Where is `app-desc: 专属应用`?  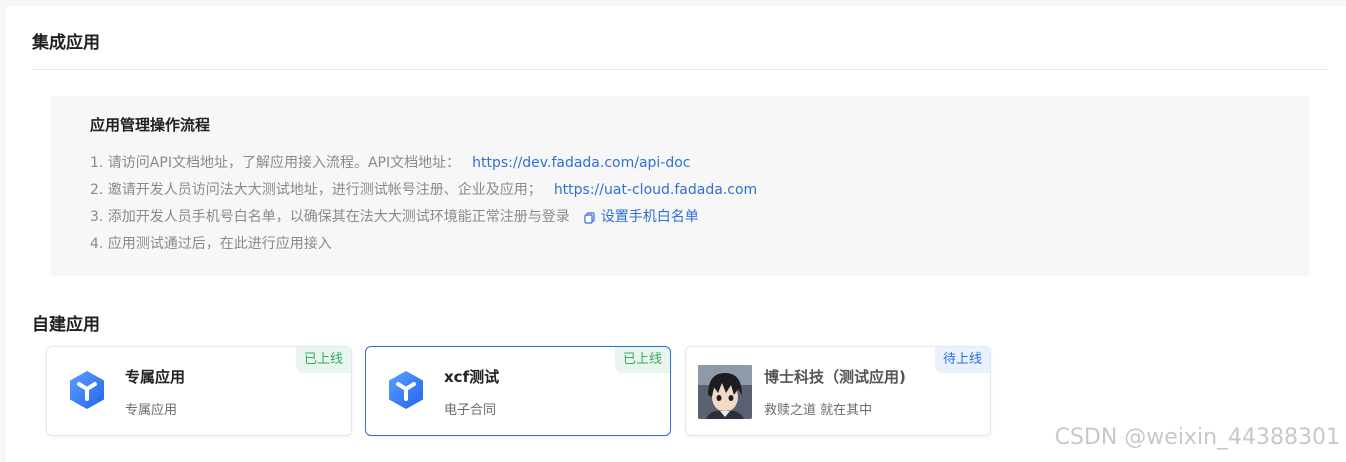 app-desc: 专属应用 is located at coordinates (151, 410).